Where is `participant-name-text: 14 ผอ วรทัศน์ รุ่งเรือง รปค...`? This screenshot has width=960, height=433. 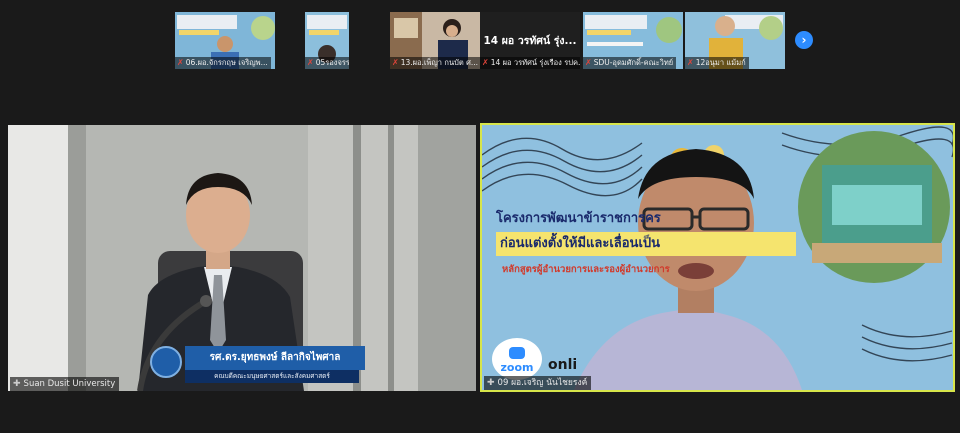
participant-name-text: 14 ผอ วรทัศน์ รุ่งเรือง รปค... is located at coordinates (535, 62).